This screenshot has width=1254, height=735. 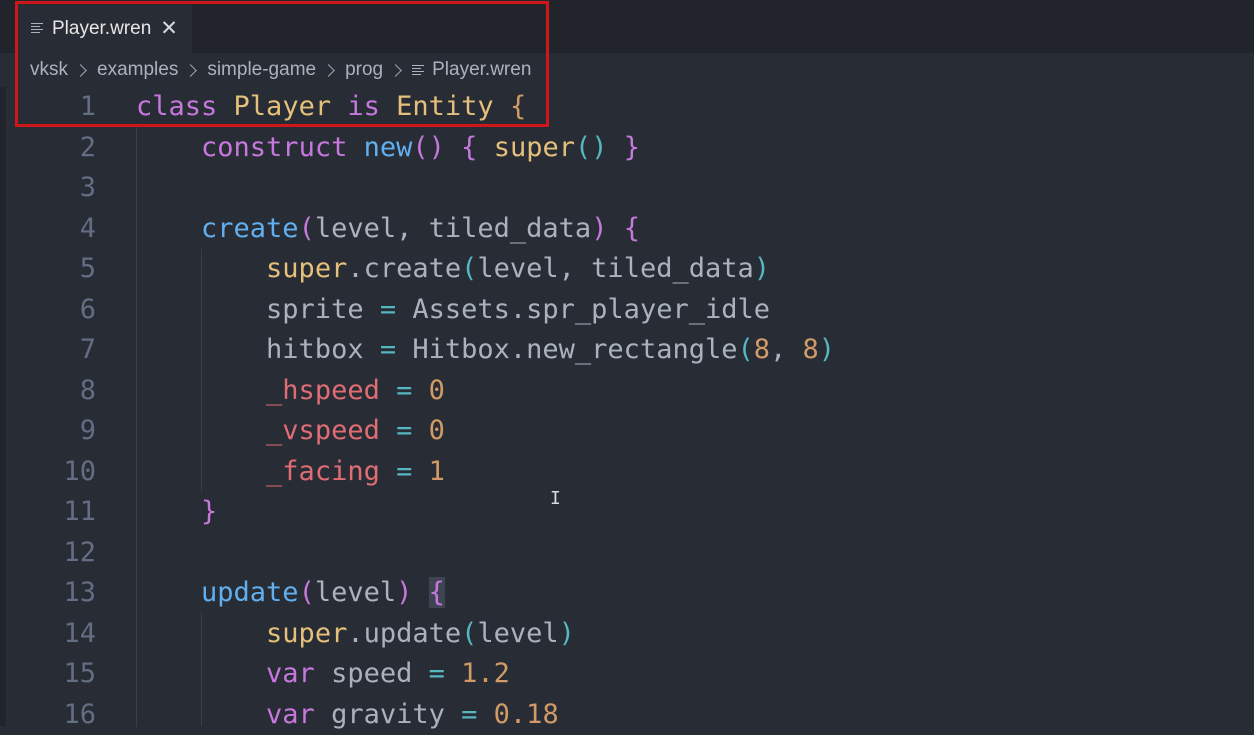 I want to click on code-line: 2 construct new() { super() }, so click(x=627, y=148).